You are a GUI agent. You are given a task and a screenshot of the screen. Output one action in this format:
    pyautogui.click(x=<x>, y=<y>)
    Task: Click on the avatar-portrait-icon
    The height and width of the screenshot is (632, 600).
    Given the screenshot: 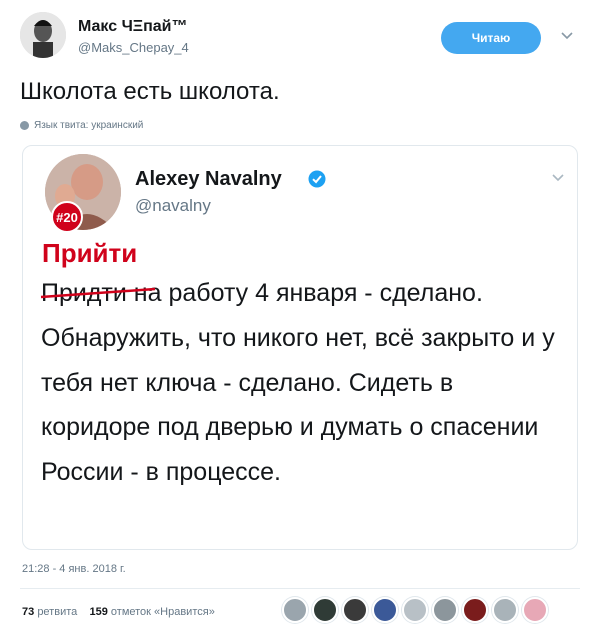 What is the action you would take?
    pyautogui.click(x=43, y=35)
    